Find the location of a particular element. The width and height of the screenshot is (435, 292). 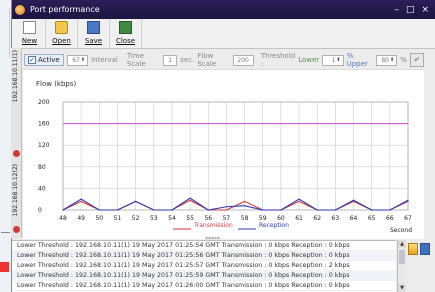

x-tick-label: 55 is located at coordinates (190, 218).